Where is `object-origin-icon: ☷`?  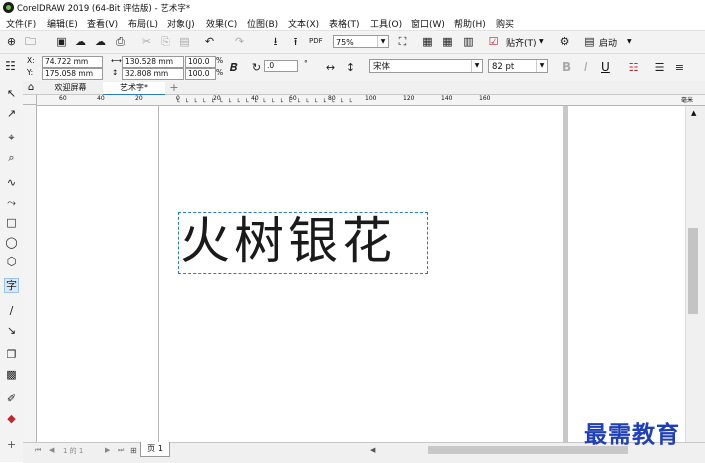
object-origin-icon: ☷ is located at coordinates (10, 66).